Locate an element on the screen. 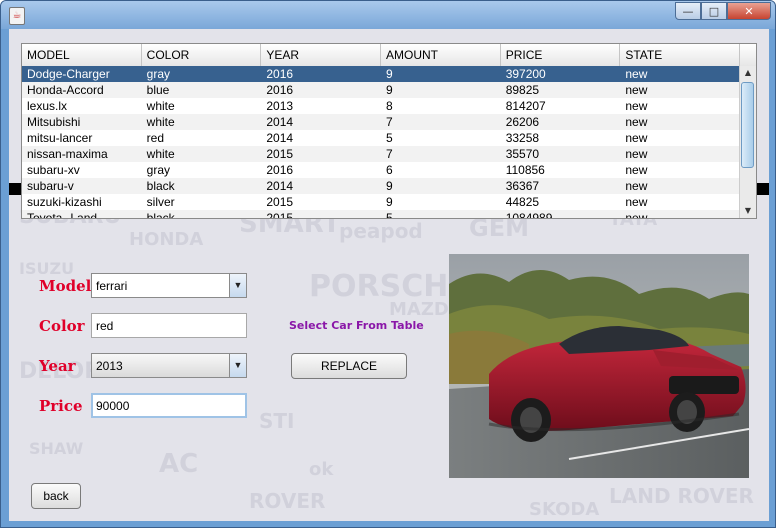  color-label: Color is located at coordinates (62, 326).